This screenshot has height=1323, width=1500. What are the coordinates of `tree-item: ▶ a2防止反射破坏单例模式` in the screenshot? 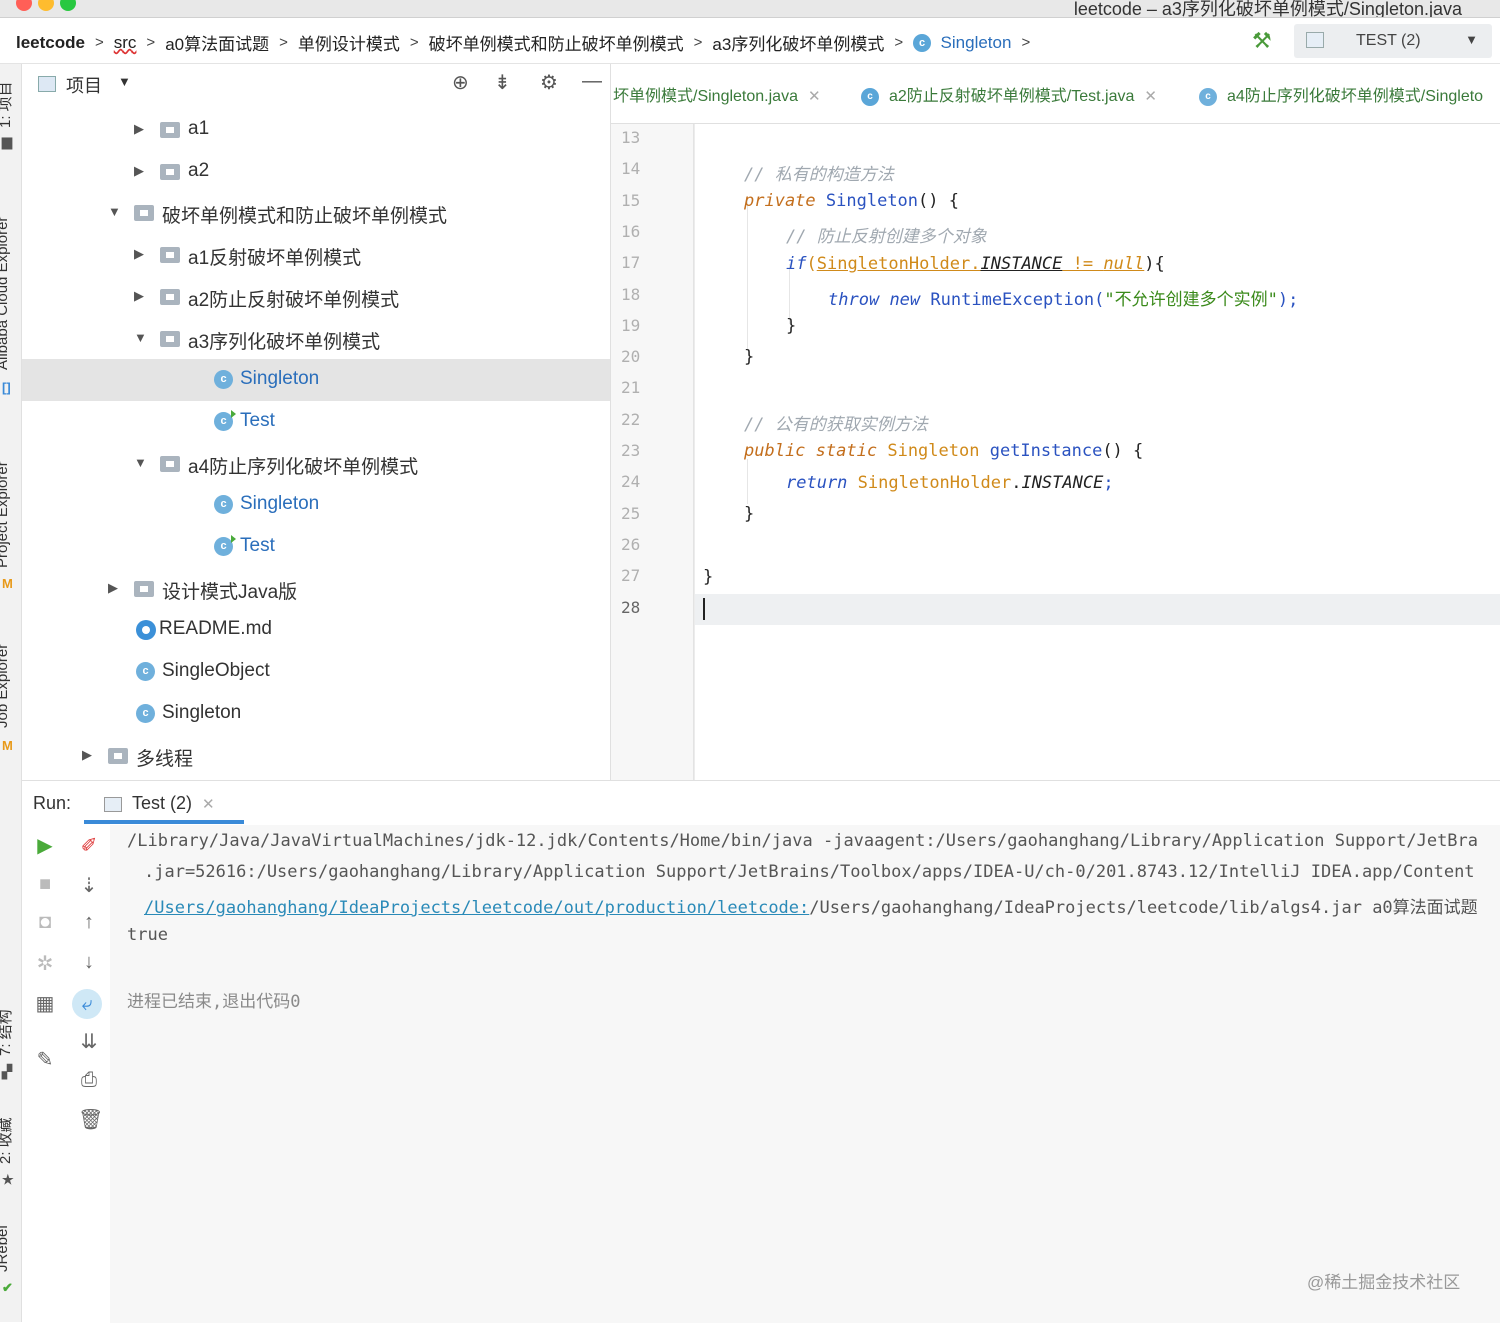 It's located at (316, 297).